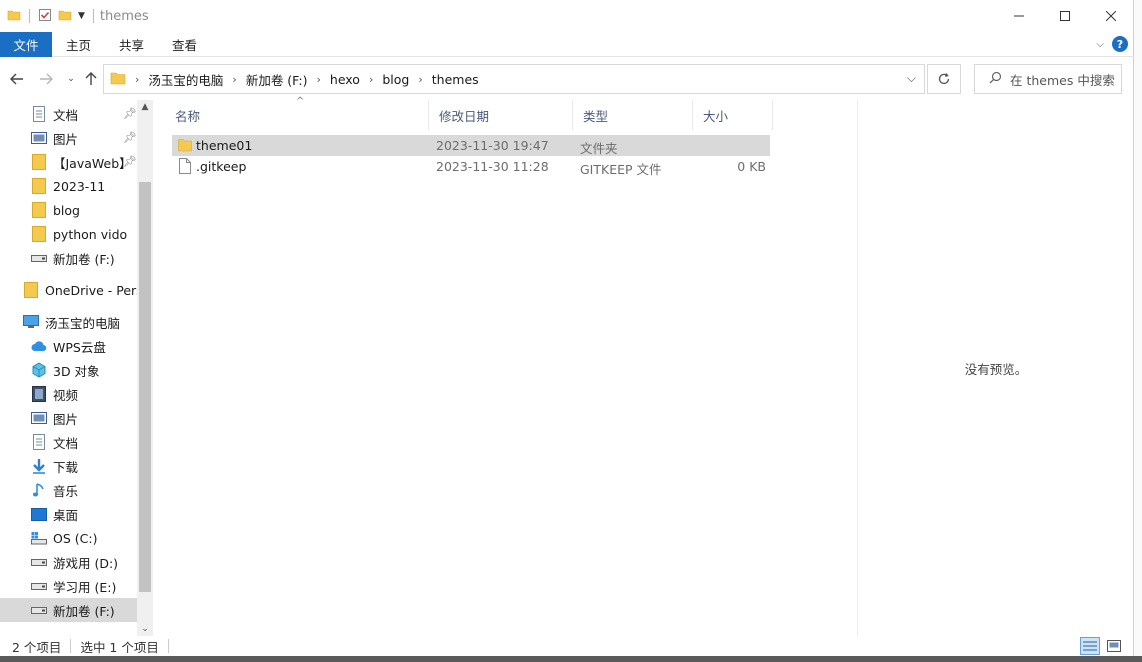  What do you see at coordinates (54, 114) in the screenshot?
I see `sidebar-item-quick-documents: 文档` at bounding box center [54, 114].